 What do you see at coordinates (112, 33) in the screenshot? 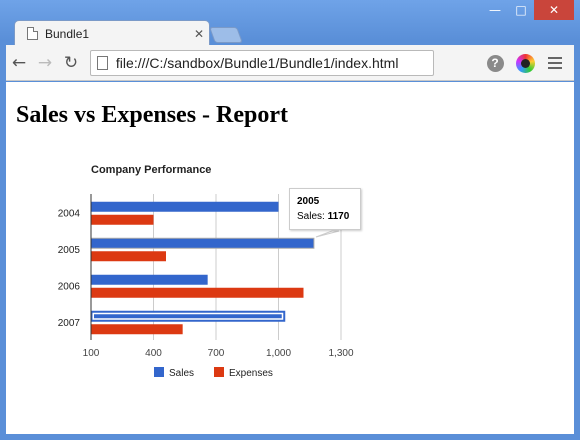
I see `tab-active: Bundle1 ✕` at bounding box center [112, 33].